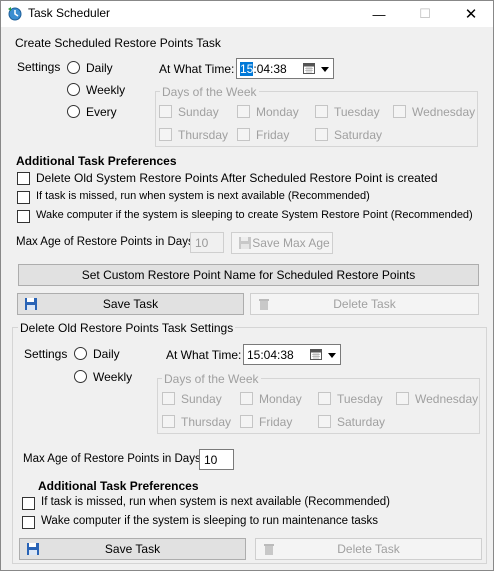 The width and height of the screenshot is (494, 571). What do you see at coordinates (198, 112) in the screenshot?
I see `create-day-sunday-label: Sunday` at bounding box center [198, 112].